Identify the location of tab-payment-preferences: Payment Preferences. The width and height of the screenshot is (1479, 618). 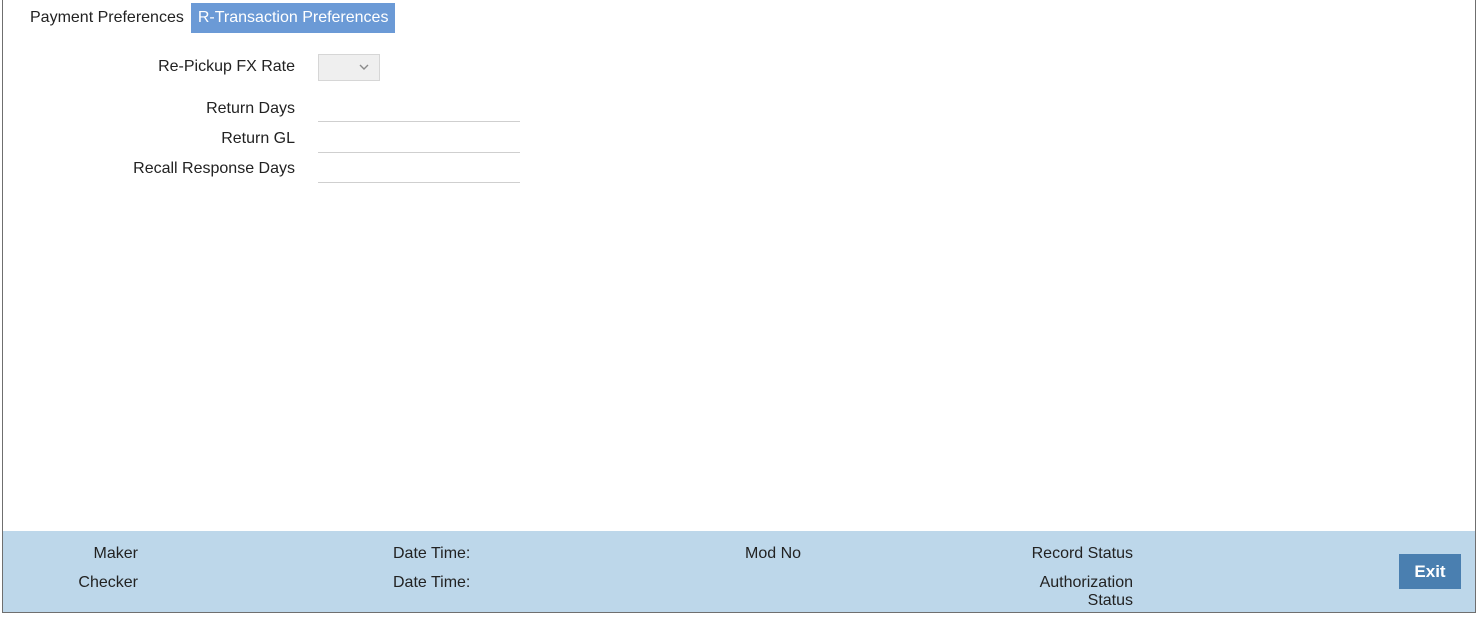
(107, 18).